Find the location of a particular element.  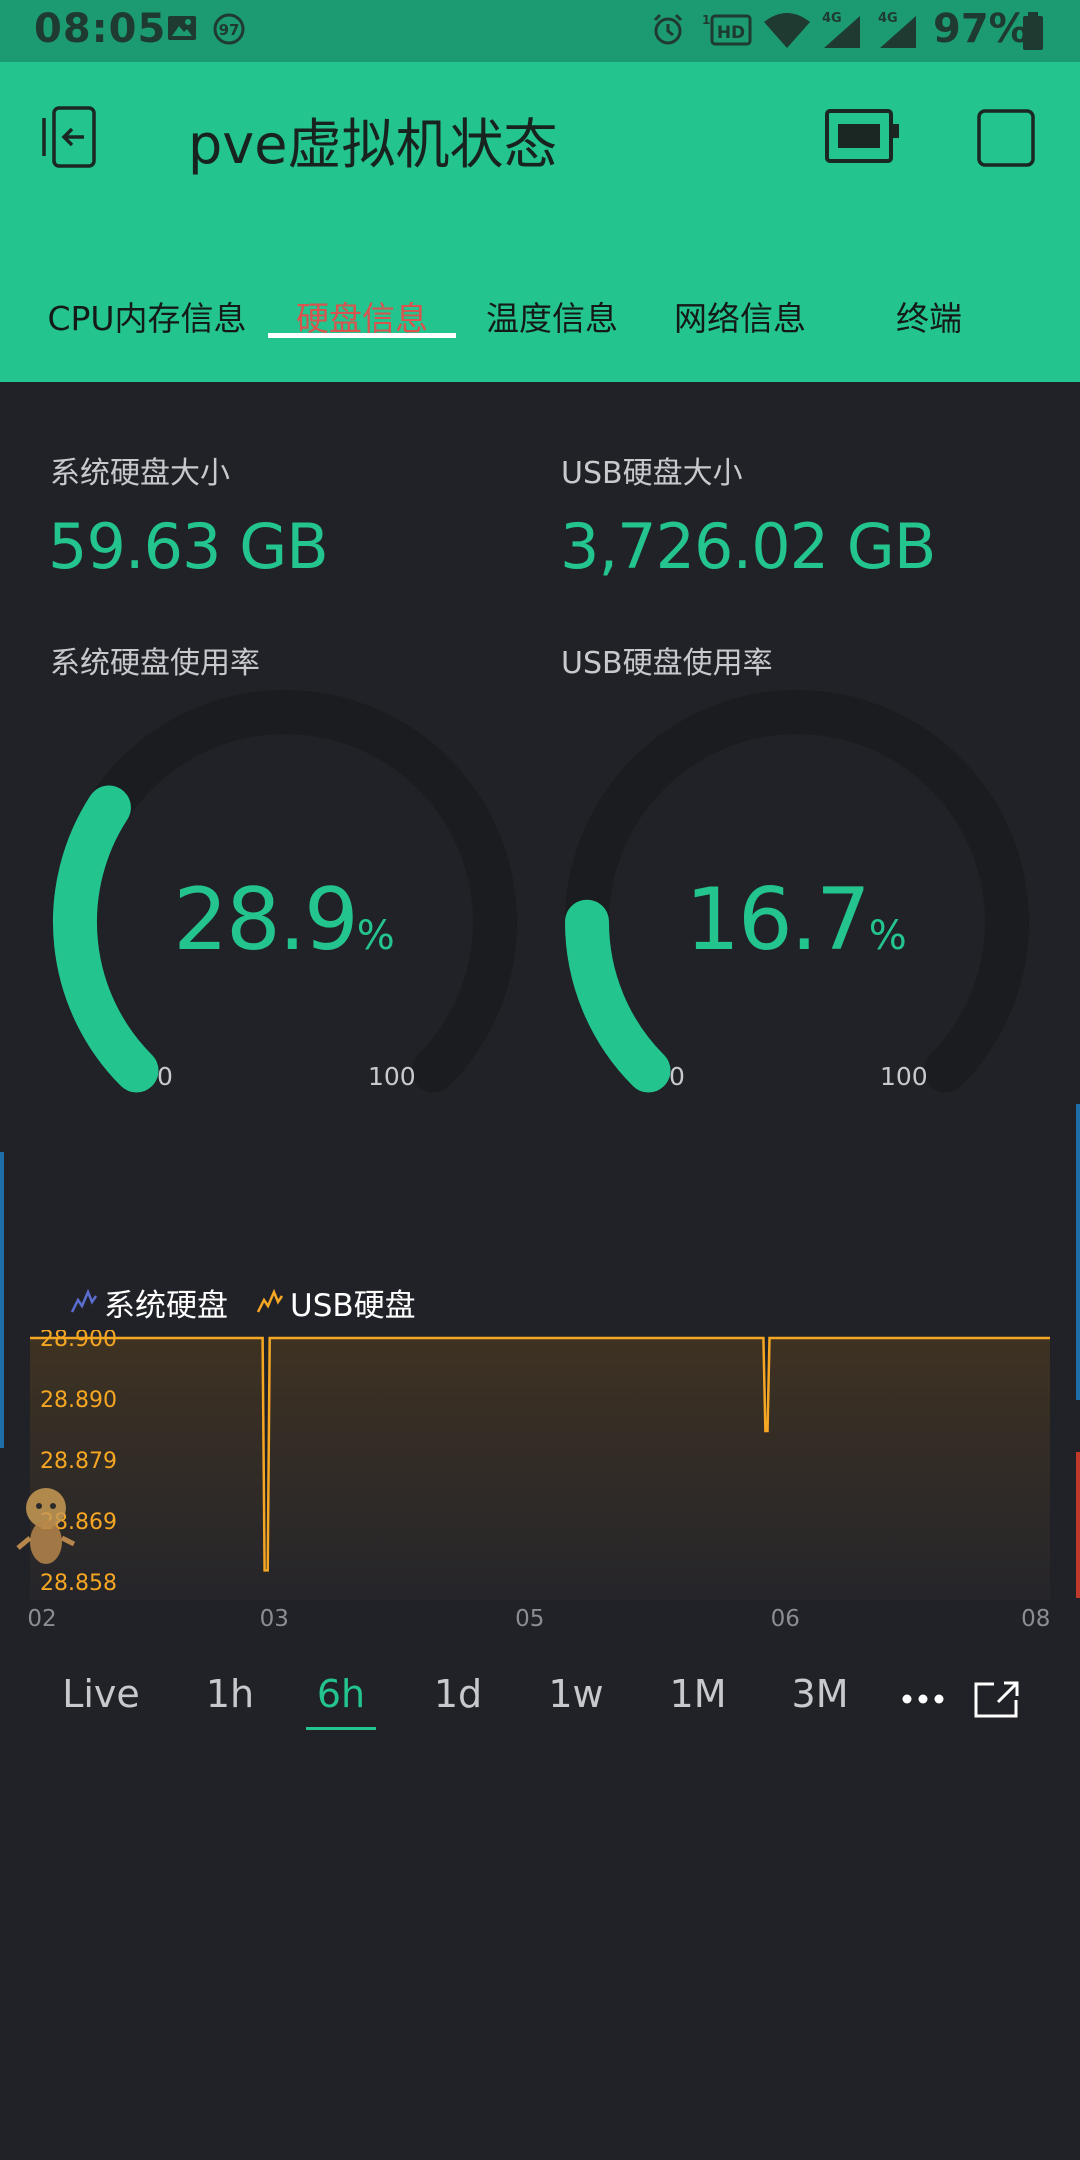

hd-icon: 1 HD is located at coordinates (727, 29).